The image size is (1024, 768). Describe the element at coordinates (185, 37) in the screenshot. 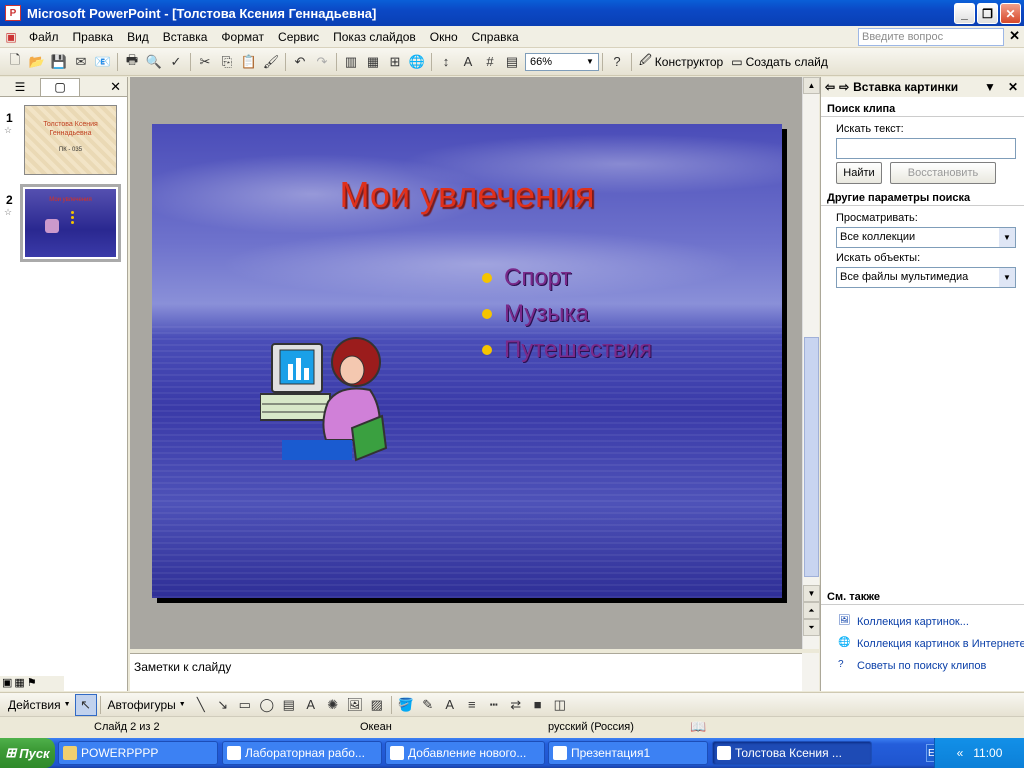

I see `menu-insert: Вставка` at that location.